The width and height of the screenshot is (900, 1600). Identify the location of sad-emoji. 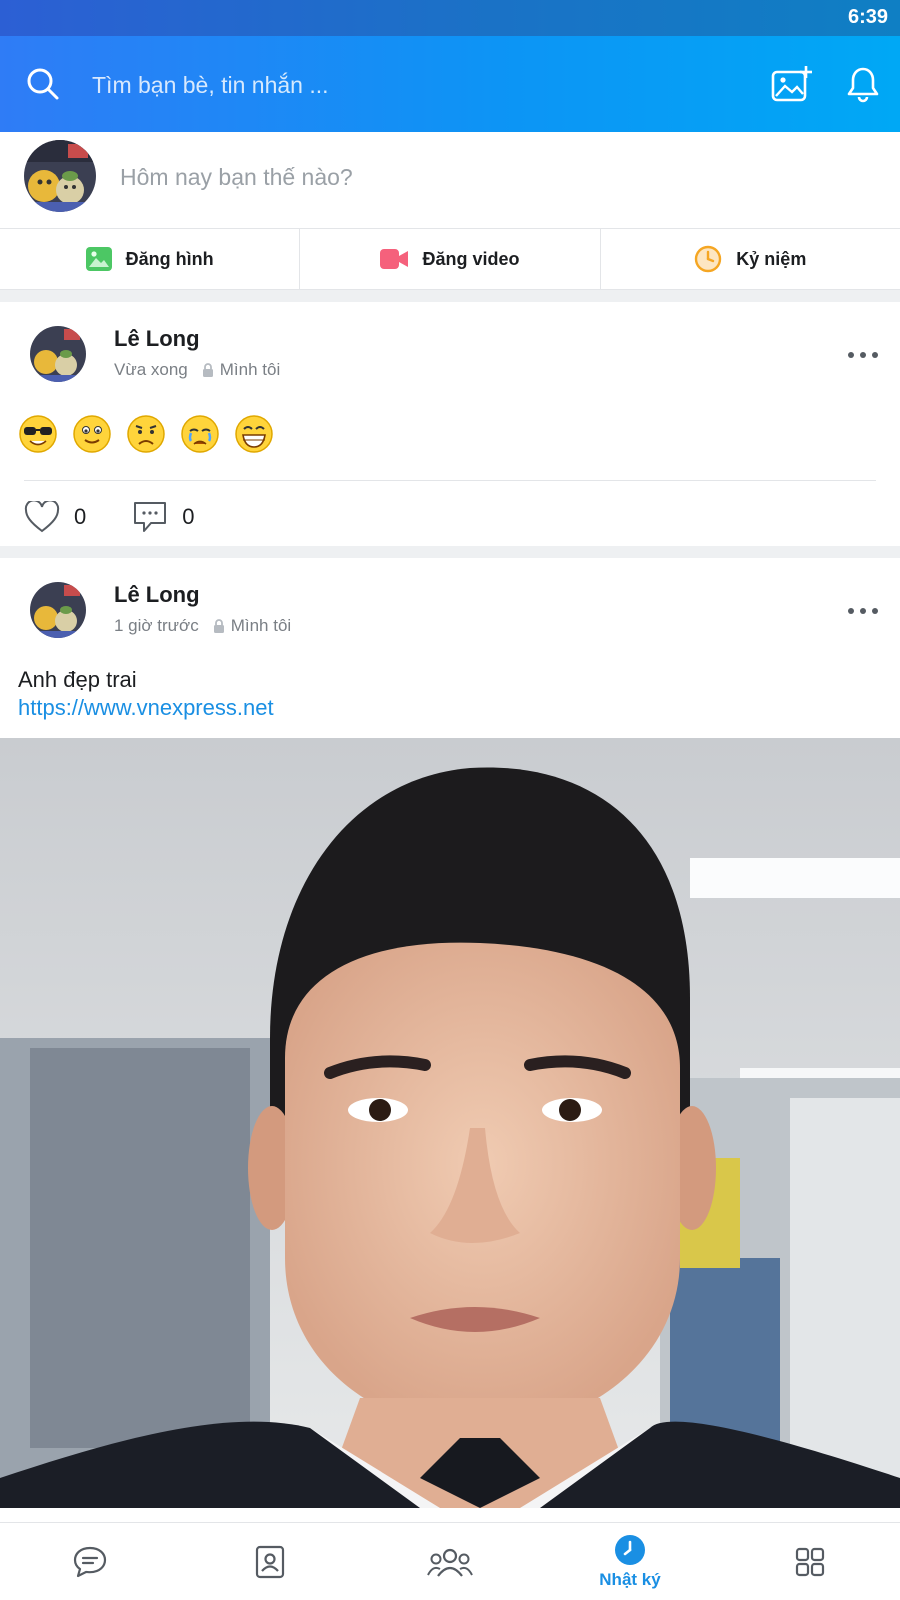
(146, 434).